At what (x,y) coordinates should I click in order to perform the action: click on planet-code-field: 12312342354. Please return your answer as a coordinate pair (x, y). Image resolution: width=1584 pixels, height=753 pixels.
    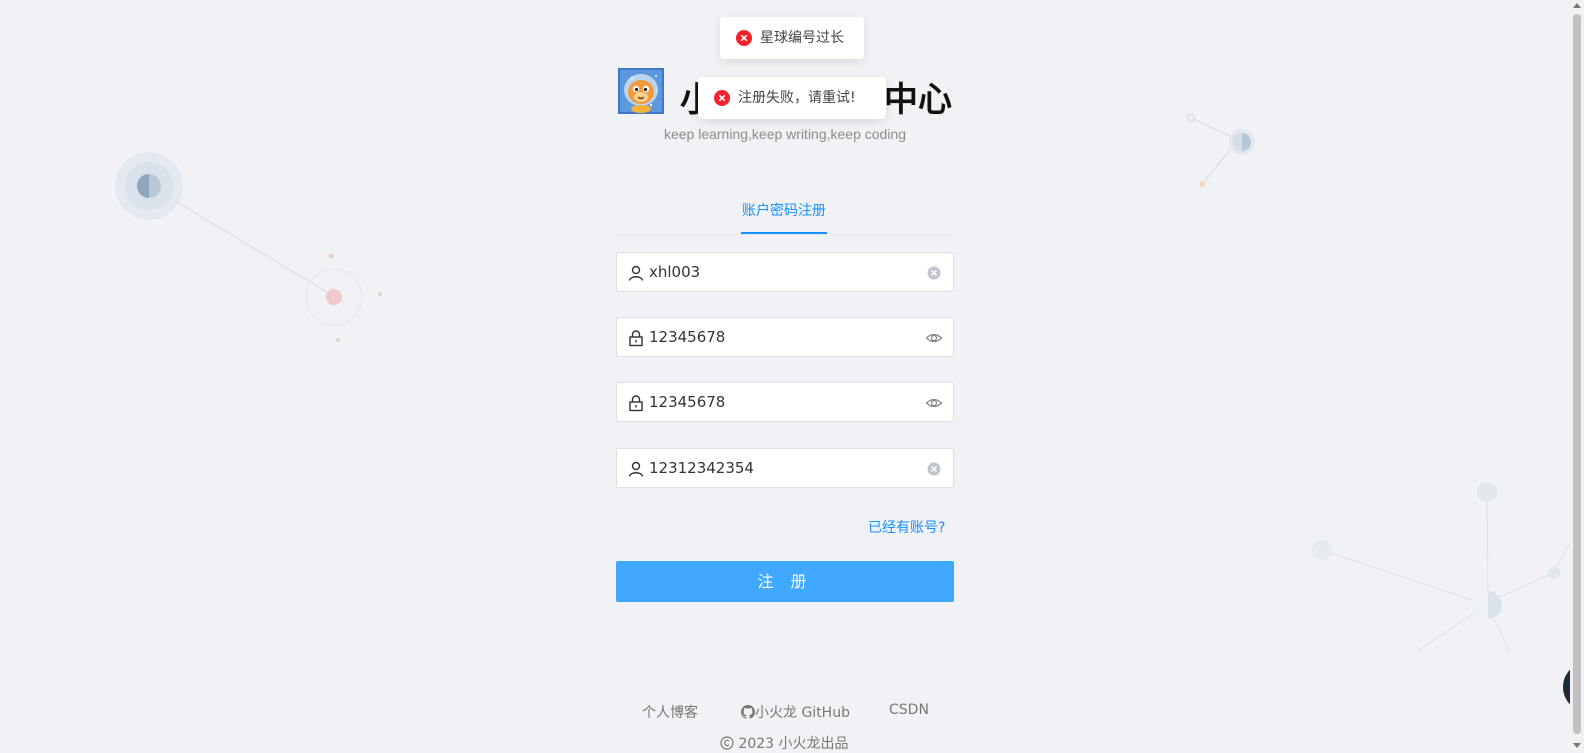
    Looking at the image, I should click on (785, 468).